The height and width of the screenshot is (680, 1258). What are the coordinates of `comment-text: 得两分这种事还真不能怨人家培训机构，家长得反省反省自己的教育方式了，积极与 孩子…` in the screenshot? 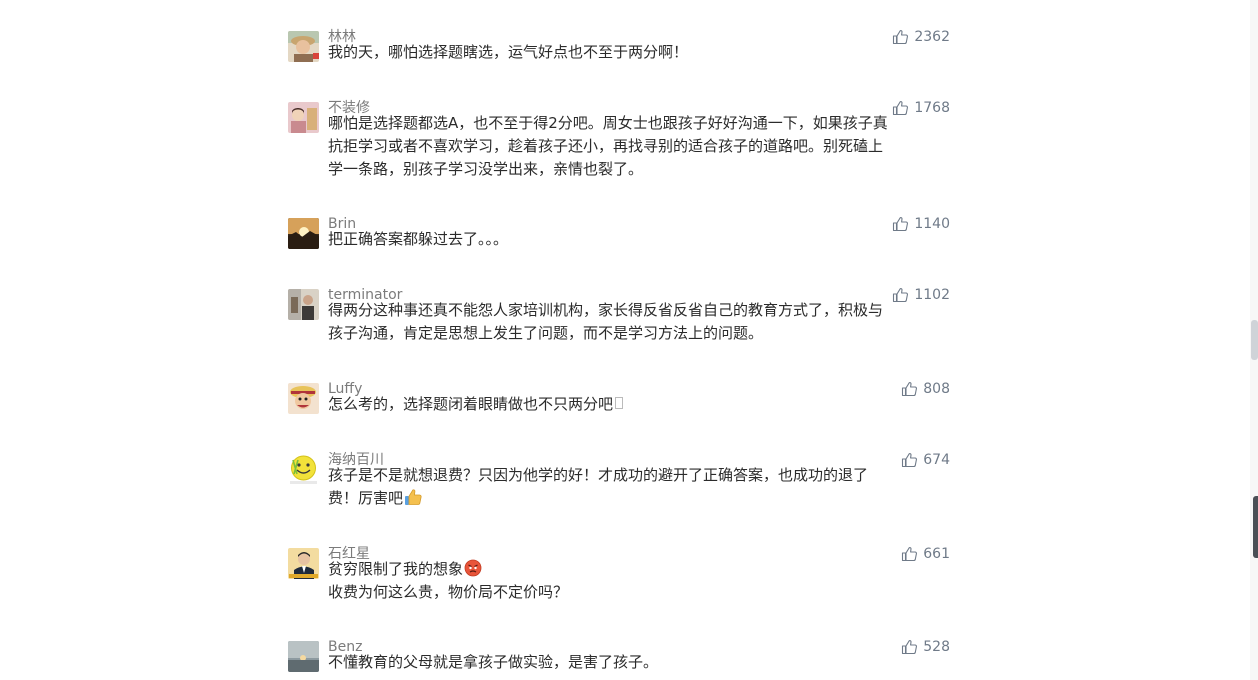 It's located at (639, 322).